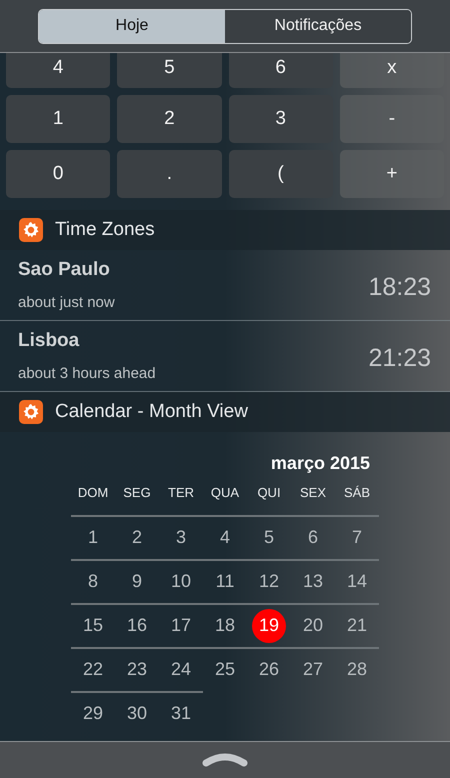 This screenshot has width=450, height=778. Describe the element at coordinates (313, 625) in the screenshot. I see `calendar-day: 20` at that location.